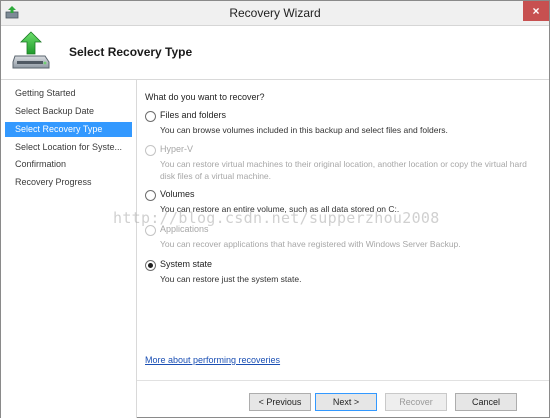 Image resolution: width=550 pixels, height=418 pixels. Describe the element at coordinates (150, 150) in the screenshot. I see `radio-hyper-v` at that location.